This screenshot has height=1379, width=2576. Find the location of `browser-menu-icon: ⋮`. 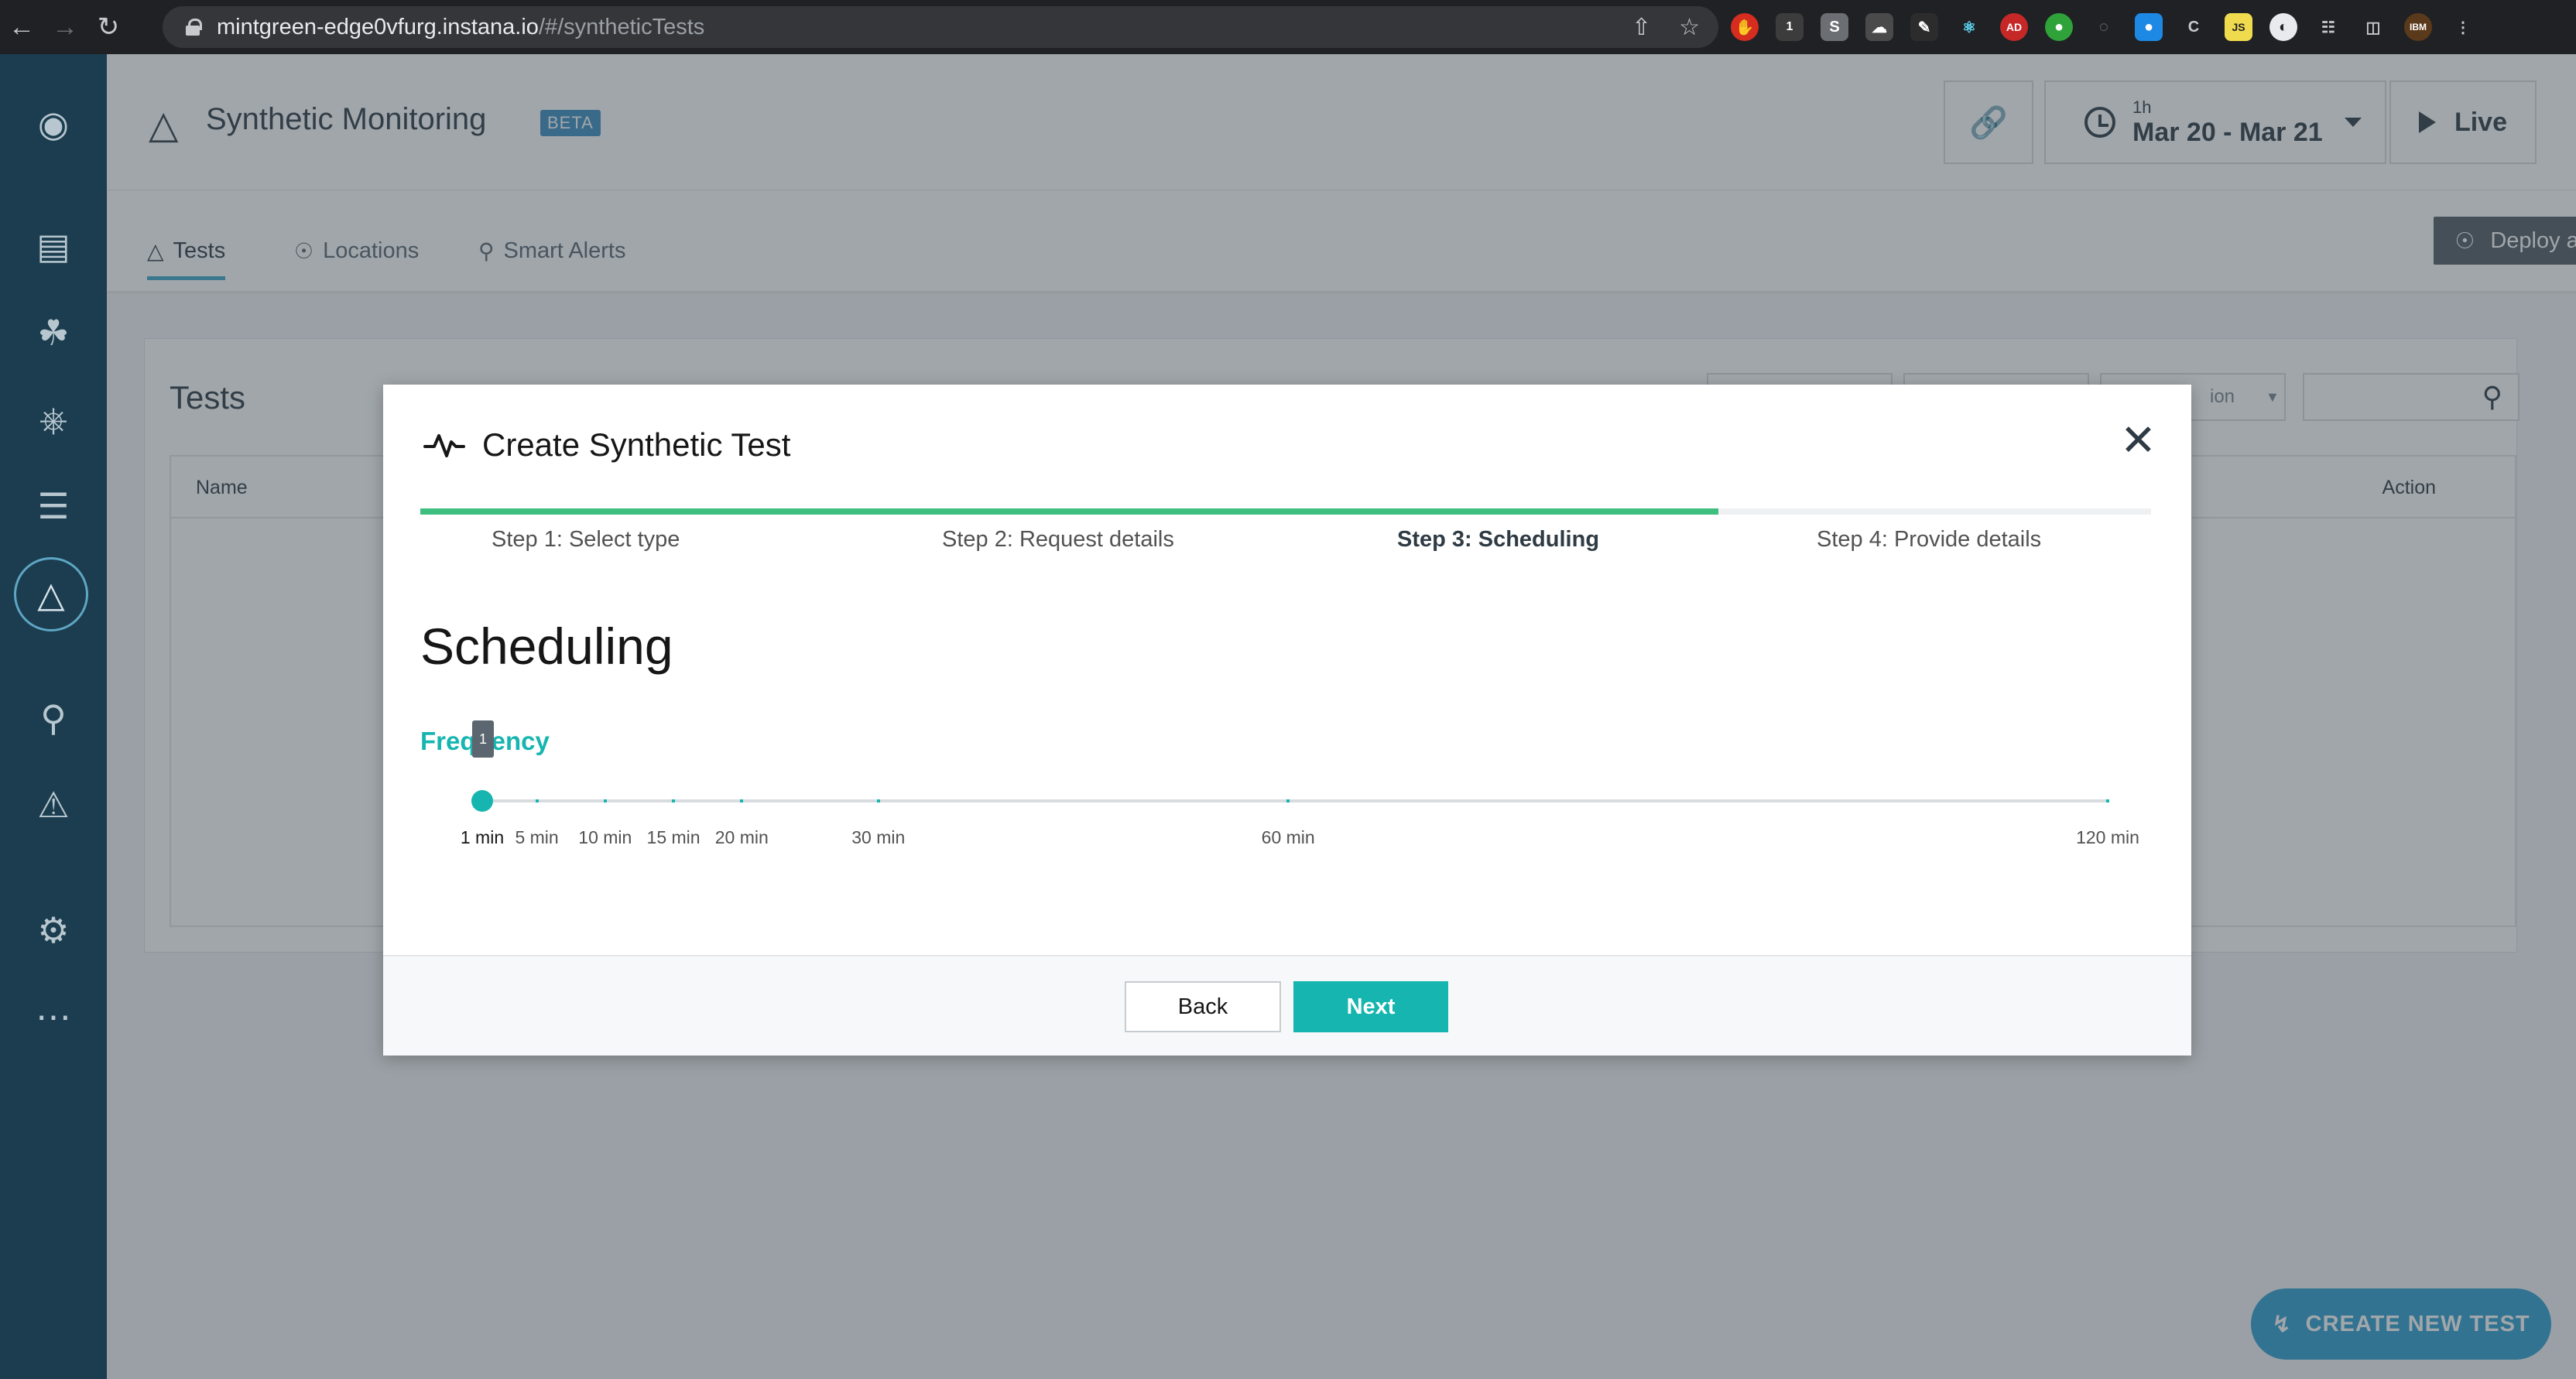

browser-menu-icon: ⋮ is located at coordinates (2463, 27).